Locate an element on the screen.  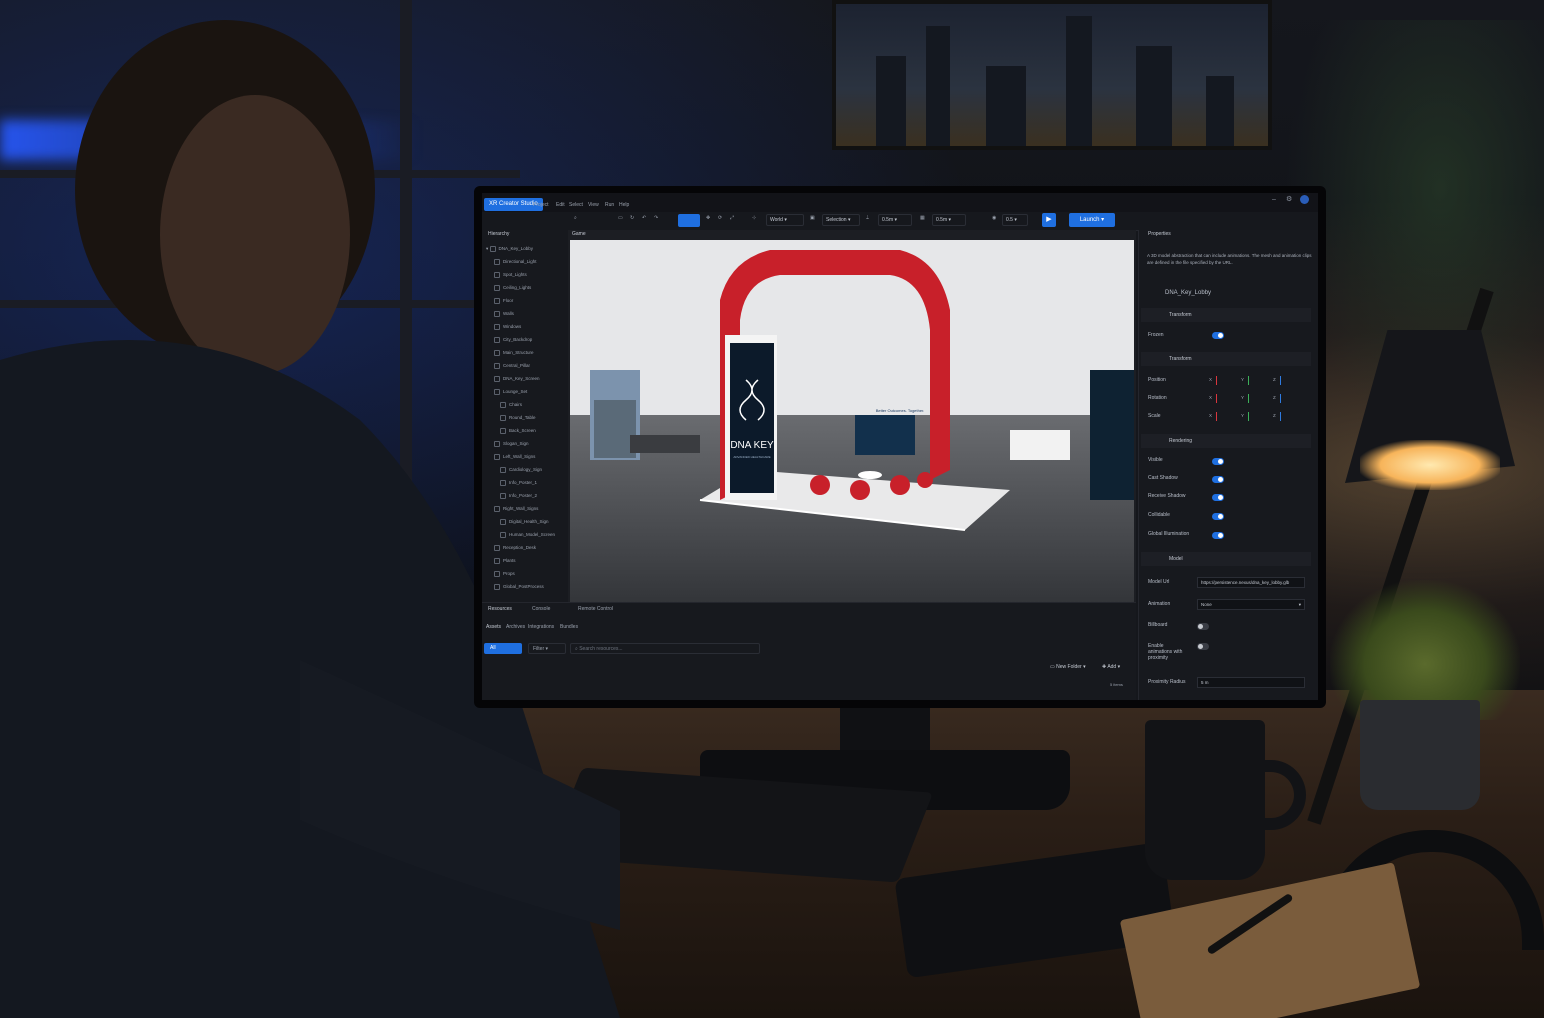
avatar is located at coordinates (1304, 199).